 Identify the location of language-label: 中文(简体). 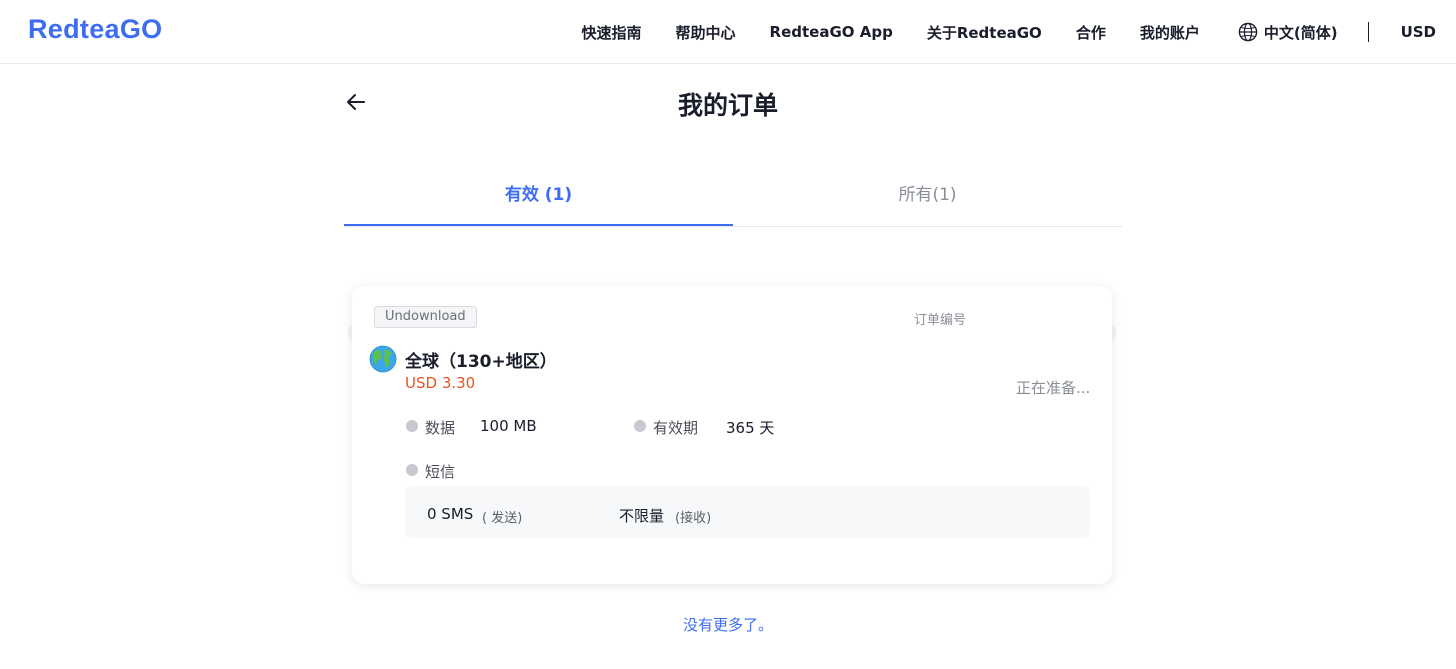
(1300, 32).